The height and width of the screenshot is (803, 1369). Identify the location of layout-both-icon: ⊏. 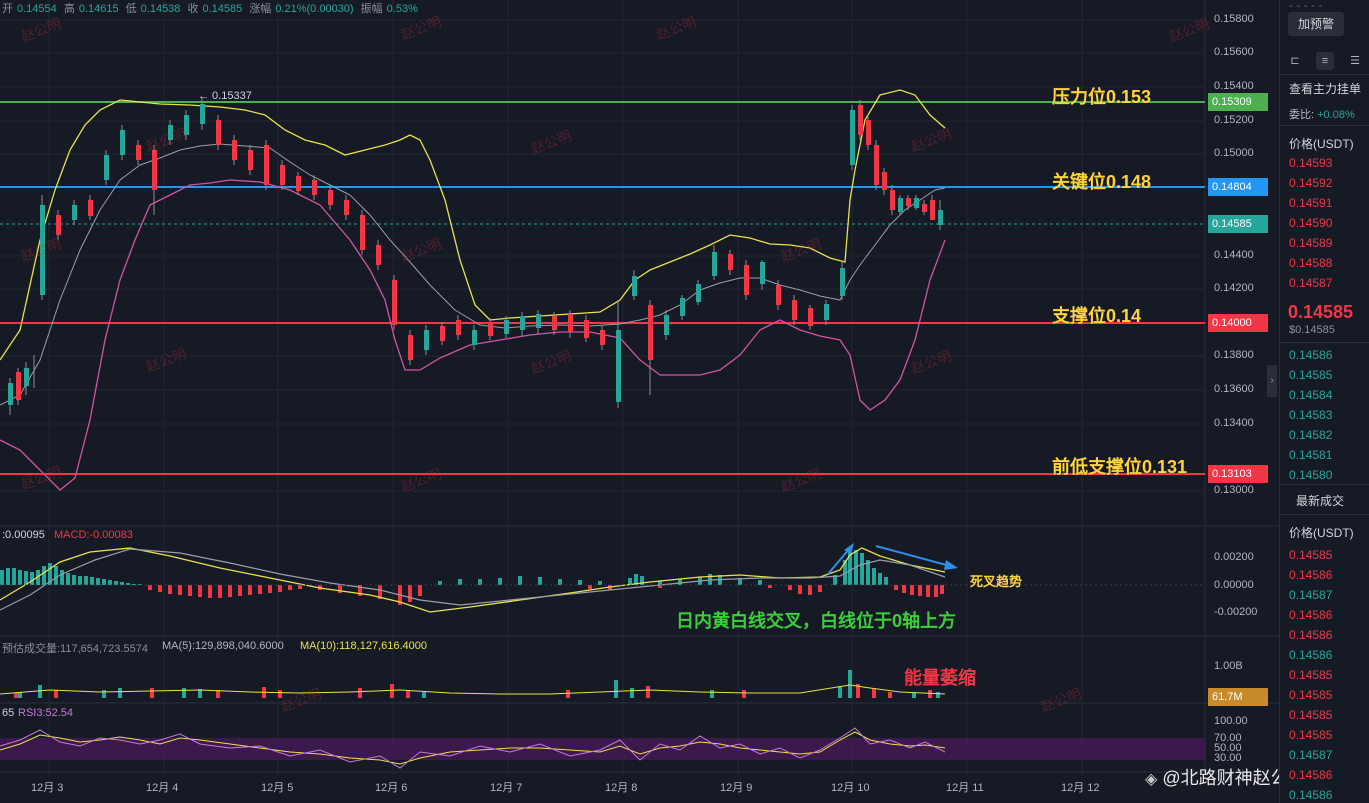
(1295, 61).